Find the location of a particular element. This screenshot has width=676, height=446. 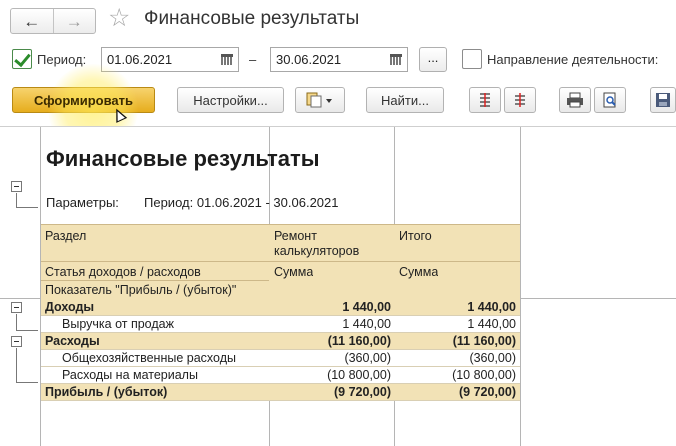

navigation-buttons: ← → is located at coordinates (53, 21).